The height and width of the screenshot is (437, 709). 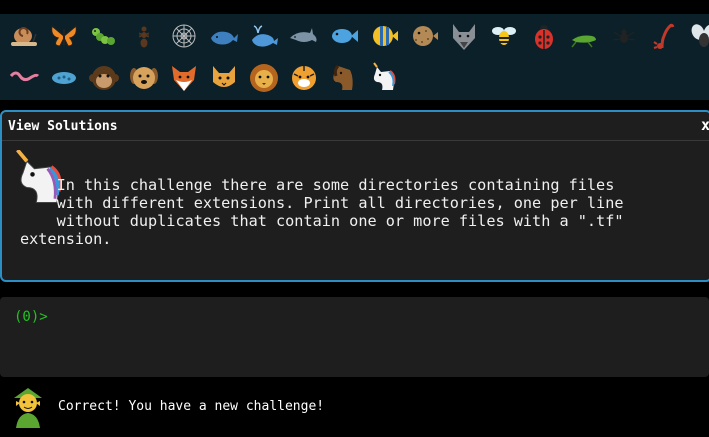 What do you see at coordinates (705, 125) in the screenshot?
I see `close-icon: x` at bounding box center [705, 125].